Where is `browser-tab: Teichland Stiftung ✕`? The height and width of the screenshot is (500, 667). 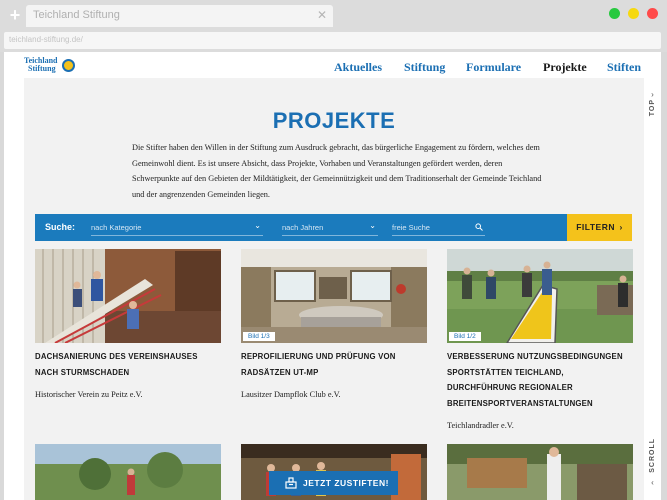
browser-tab: Teichland Stiftung ✕ is located at coordinates (179, 16).